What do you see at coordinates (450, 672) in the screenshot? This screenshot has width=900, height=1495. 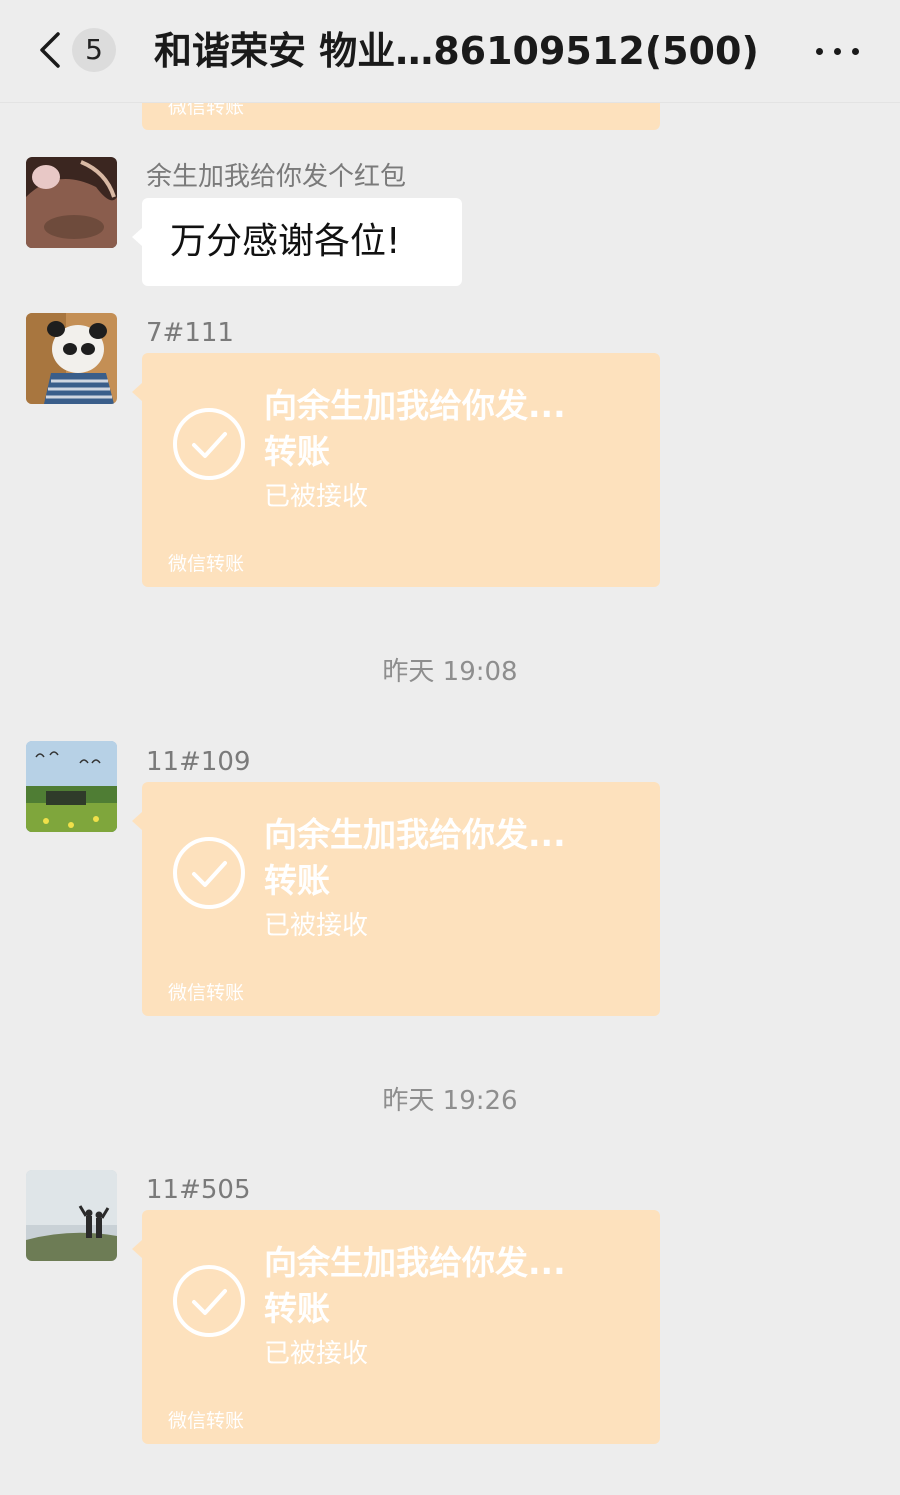 I see `timestamp: 昨天 19:08` at bounding box center [450, 672].